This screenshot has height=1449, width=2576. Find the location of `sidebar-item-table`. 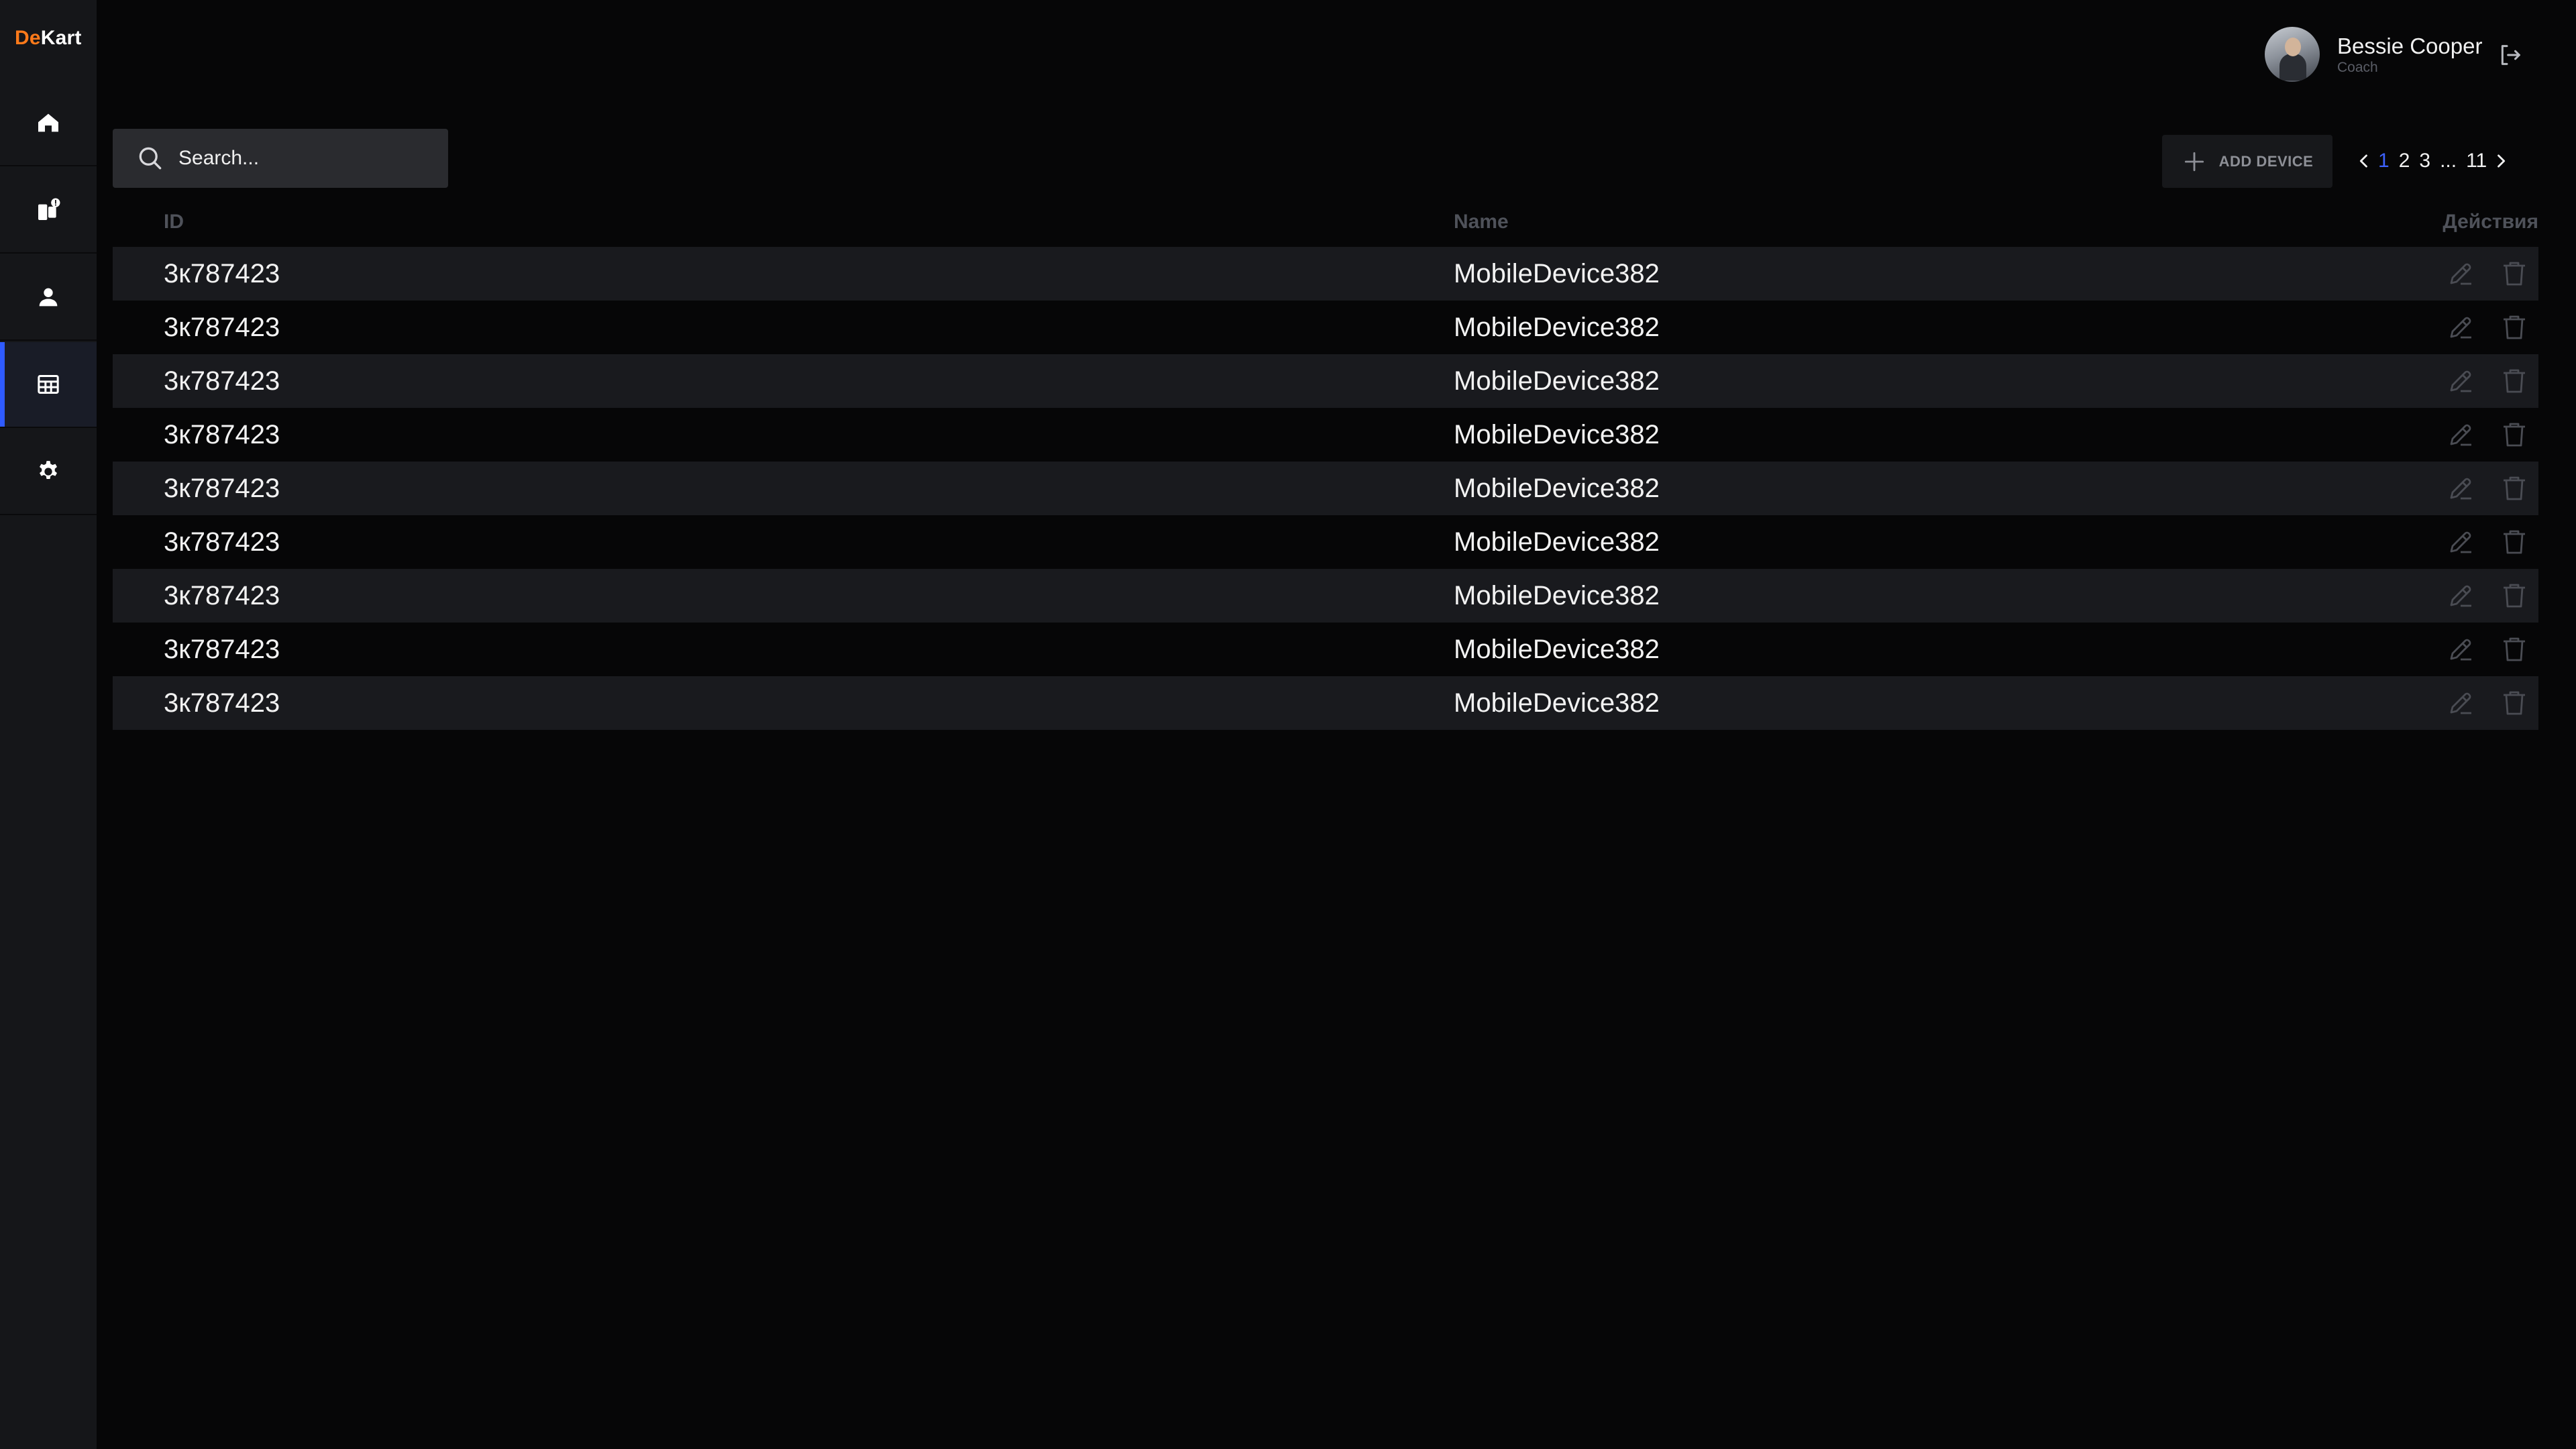

sidebar-item-table is located at coordinates (48, 385).